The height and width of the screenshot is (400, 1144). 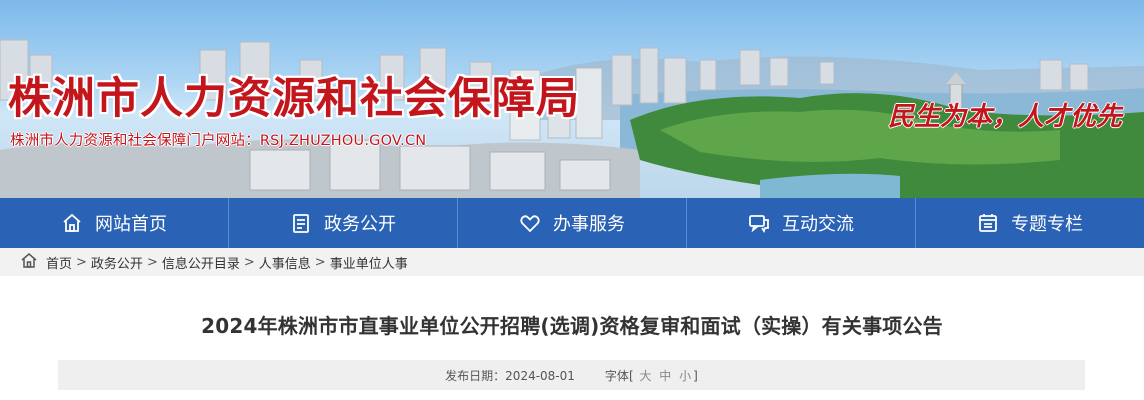 What do you see at coordinates (131, 224) in the screenshot?
I see `nav-item-label: 网站首页` at bounding box center [131, 224].